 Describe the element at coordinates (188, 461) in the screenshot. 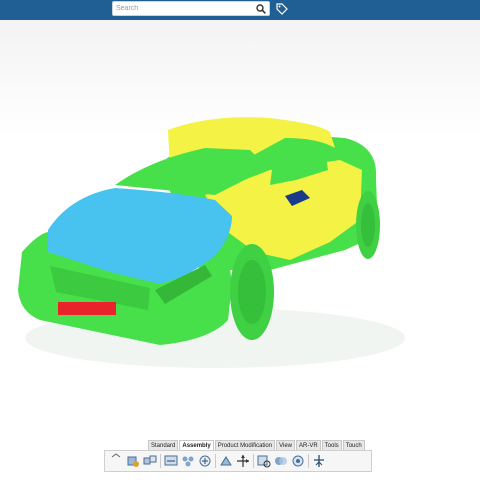

I see `pattern-icon` at that location.